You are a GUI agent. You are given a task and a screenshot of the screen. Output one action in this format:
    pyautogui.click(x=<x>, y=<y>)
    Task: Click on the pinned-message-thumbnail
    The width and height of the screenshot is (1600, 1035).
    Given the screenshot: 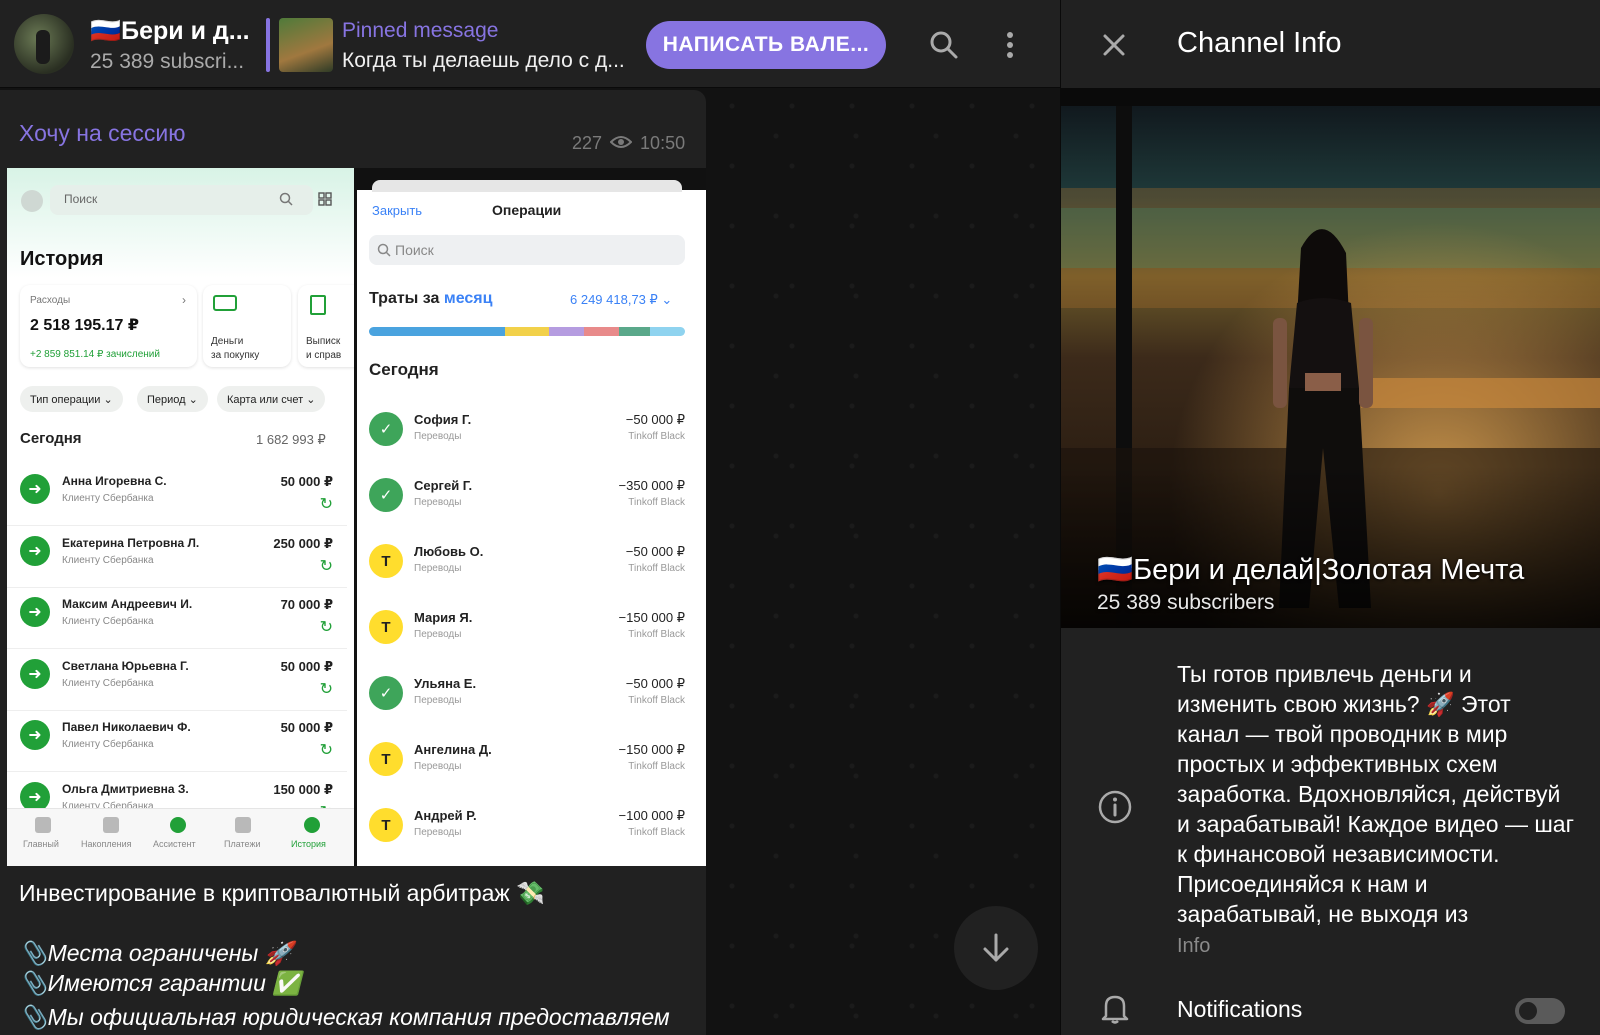 What is the action you would take?
    pyautogui.click(x=306, y=45)
    